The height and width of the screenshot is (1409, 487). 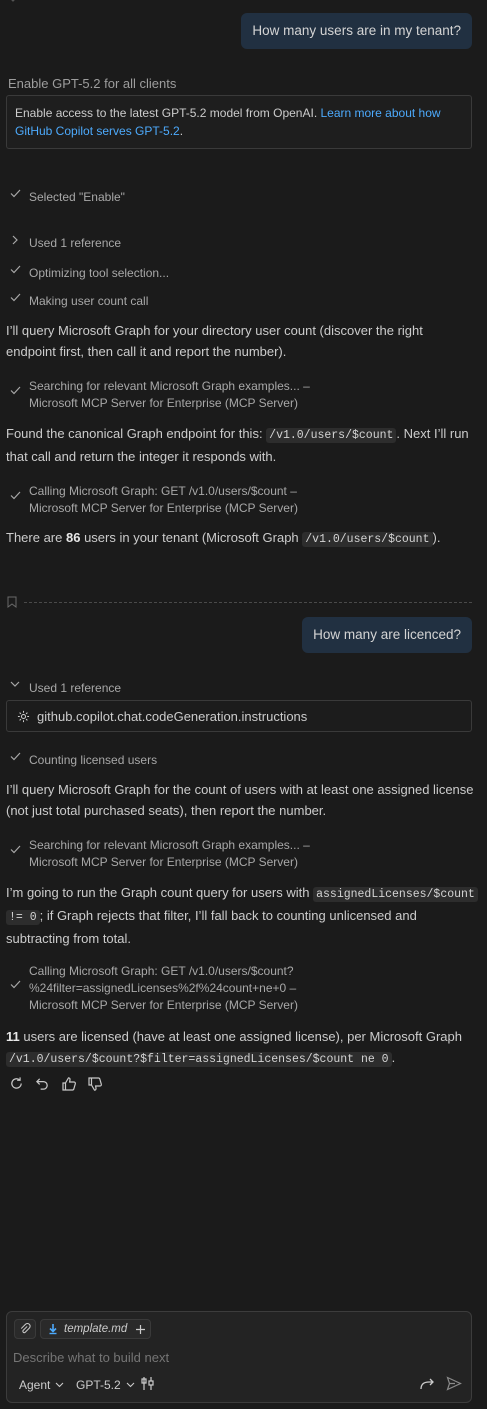 I want to click on model-picker: GPT-5.2, so click(x=105, y=1385).